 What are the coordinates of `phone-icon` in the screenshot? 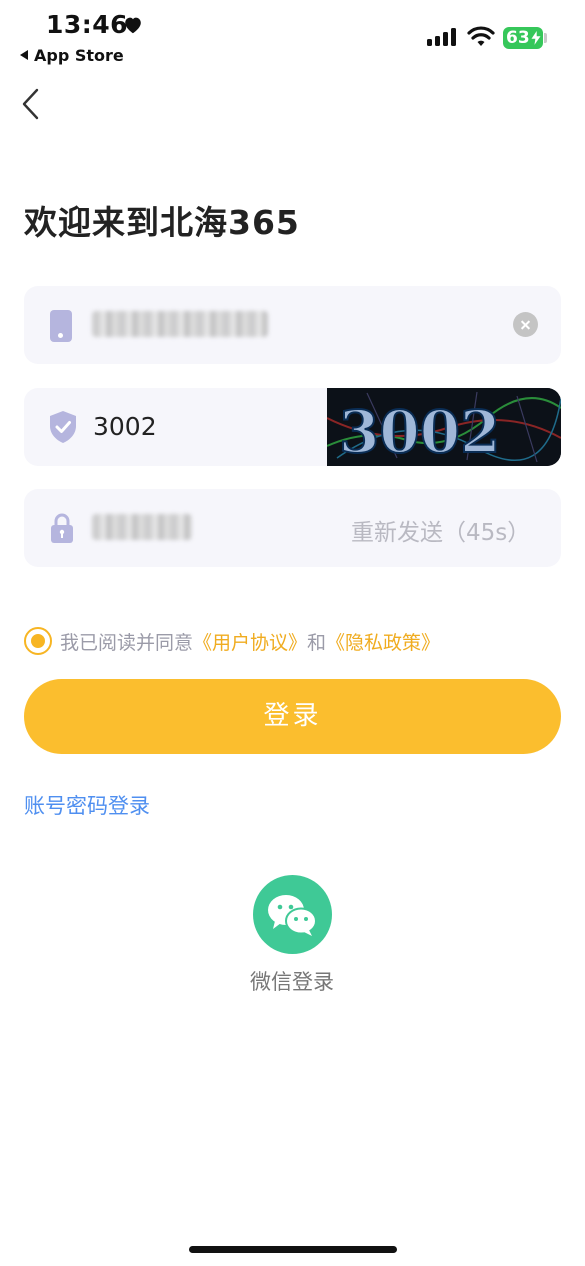 It's located at (61, 326).